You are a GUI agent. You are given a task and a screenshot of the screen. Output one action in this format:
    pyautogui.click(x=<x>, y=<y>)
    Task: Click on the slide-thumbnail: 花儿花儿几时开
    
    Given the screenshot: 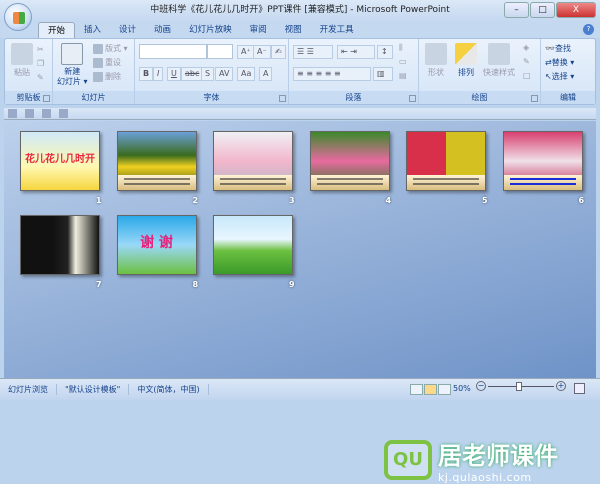 What is the action you would take?
    pyautogui.click(x=60, y=161)
    